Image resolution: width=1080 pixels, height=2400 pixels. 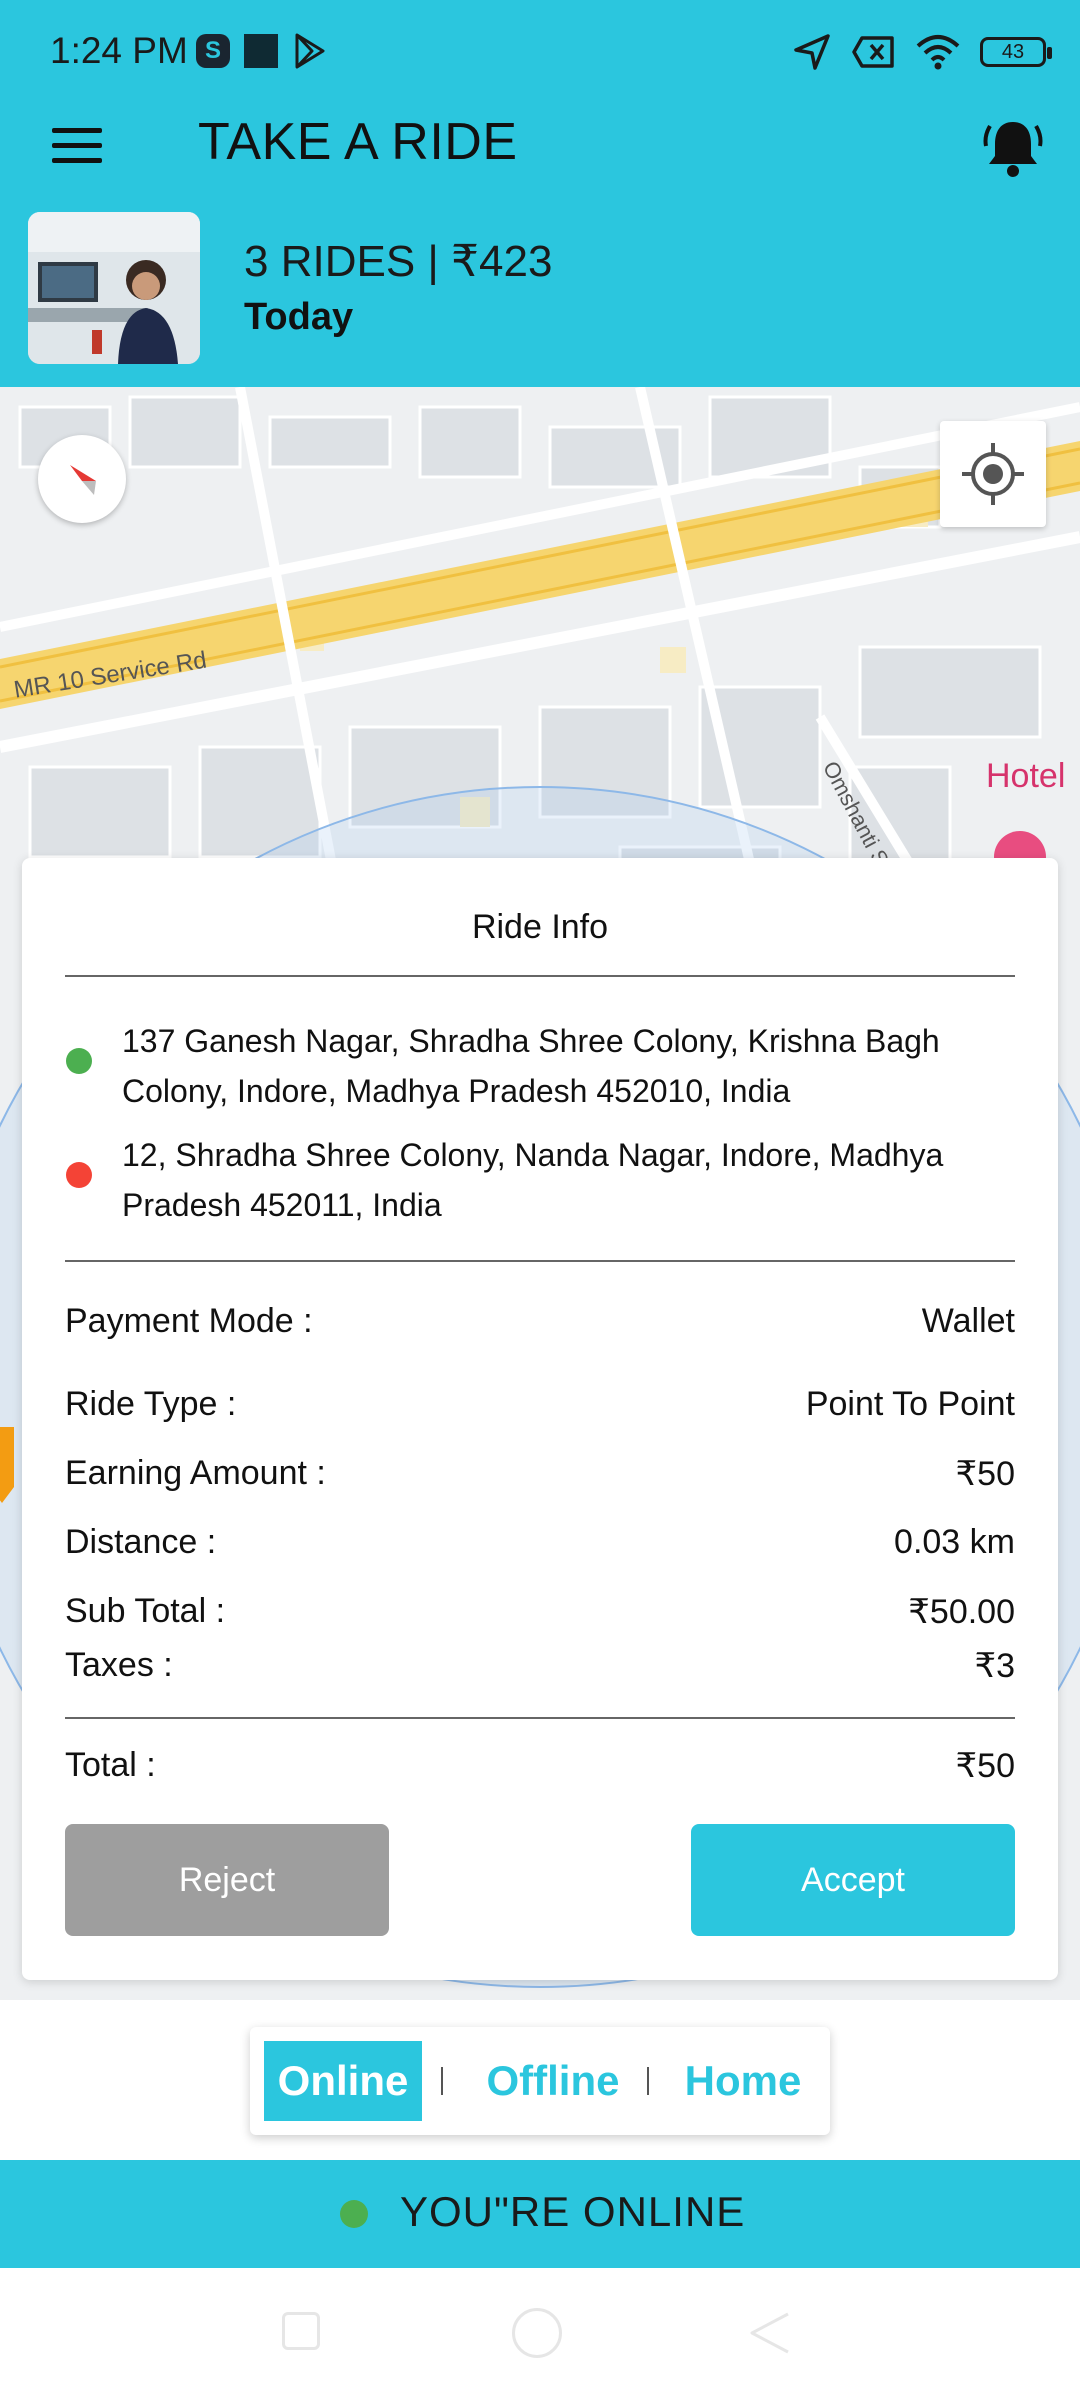 What do you see at coordinates (227, 1880) in the screenshot?
I see `reject-button: Reject` at bounding box center [227, 1880].